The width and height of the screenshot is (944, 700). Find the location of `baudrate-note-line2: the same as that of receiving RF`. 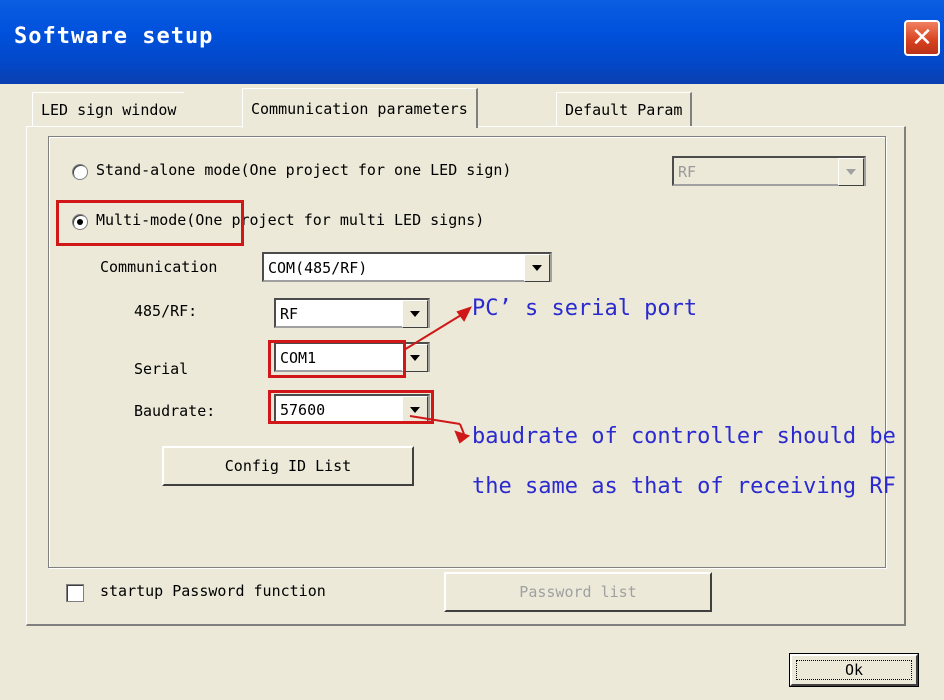

baudrate-note-line2: the same as that of receiving RF is located at coordinates (684, 486).